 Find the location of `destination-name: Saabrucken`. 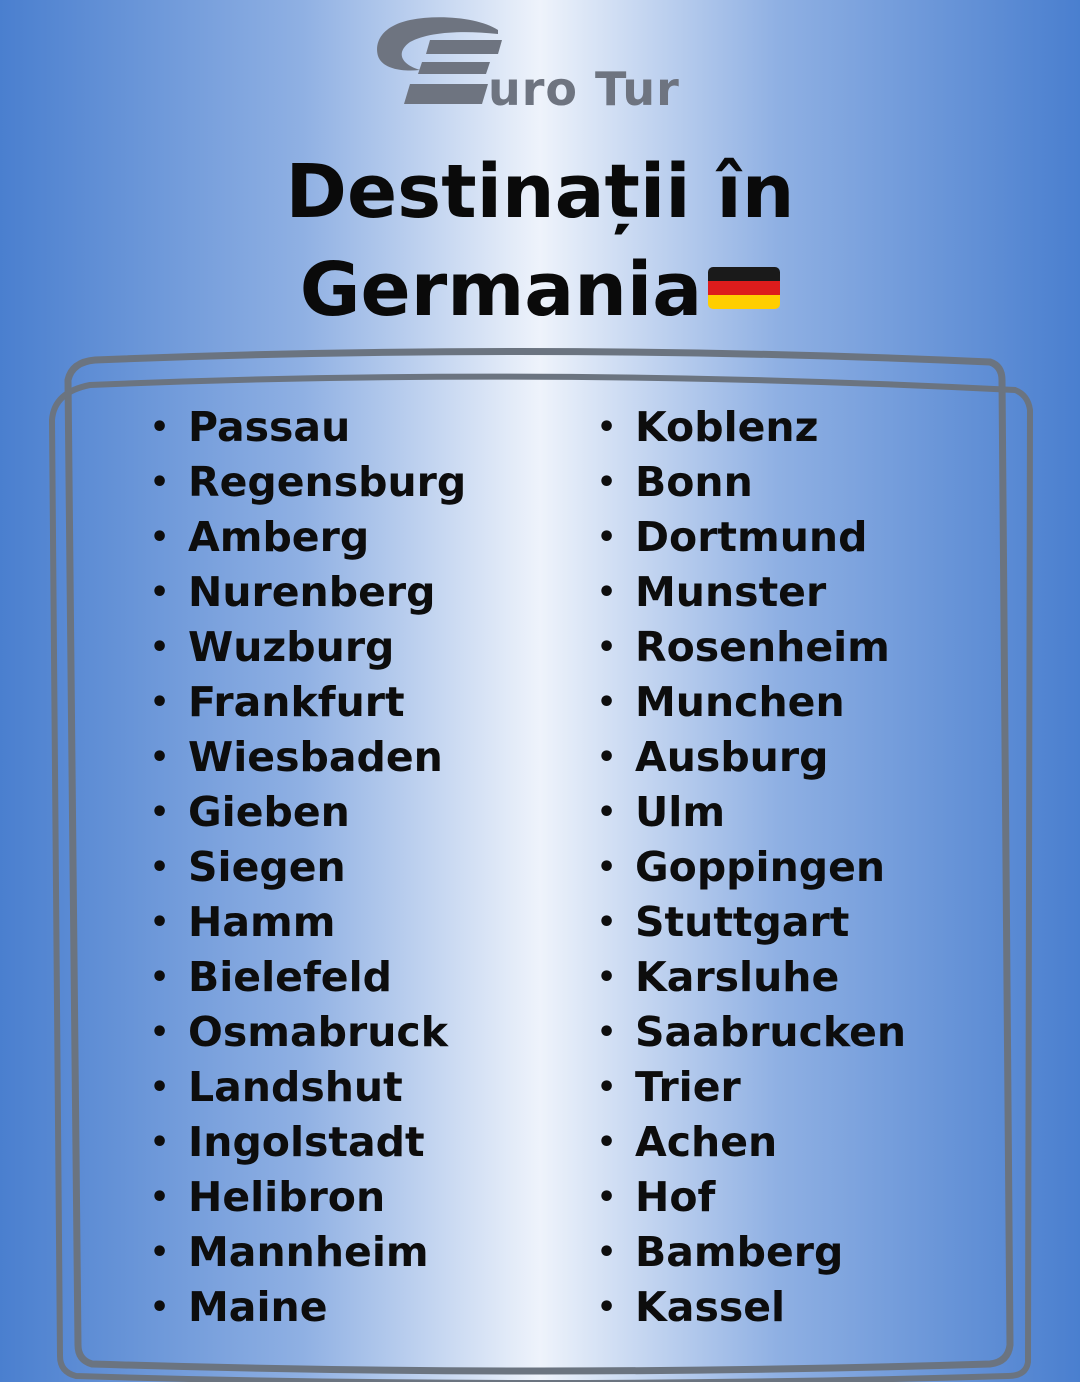

destination-name: Saabrucken is located at coordinates (771, 1032).